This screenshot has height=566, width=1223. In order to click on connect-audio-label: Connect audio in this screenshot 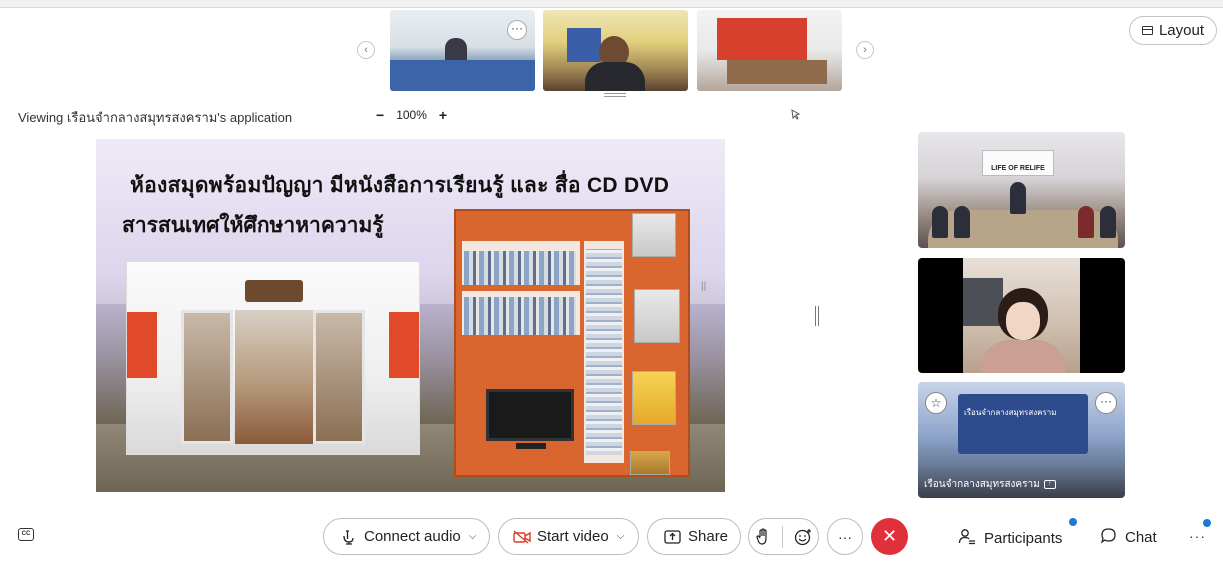, I will do `click(412, 536)`.